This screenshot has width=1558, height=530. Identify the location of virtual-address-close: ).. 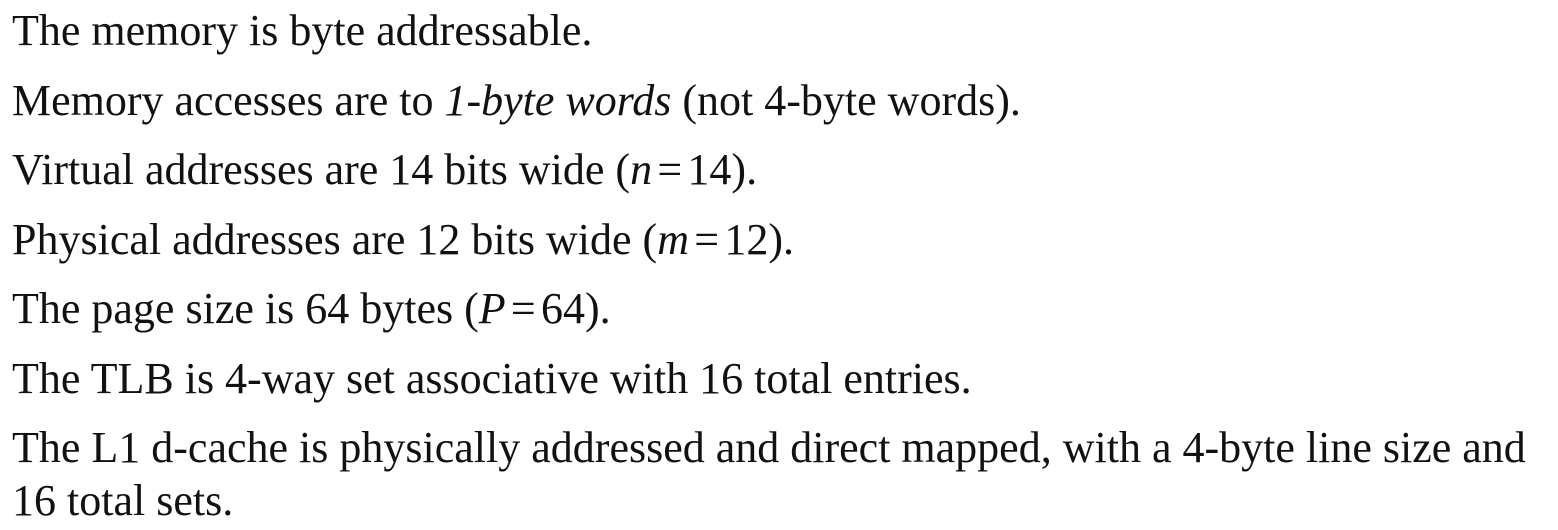
(744, 169).